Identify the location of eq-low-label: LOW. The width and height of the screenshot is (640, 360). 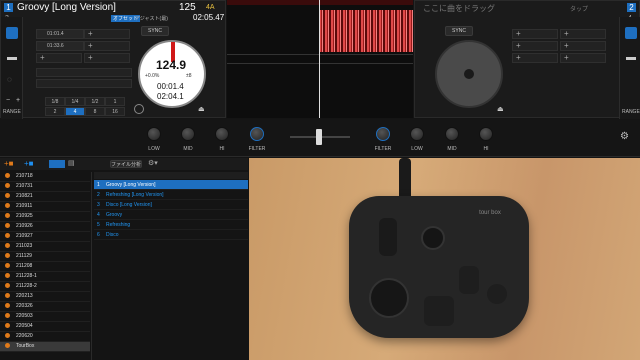
(417, 149).